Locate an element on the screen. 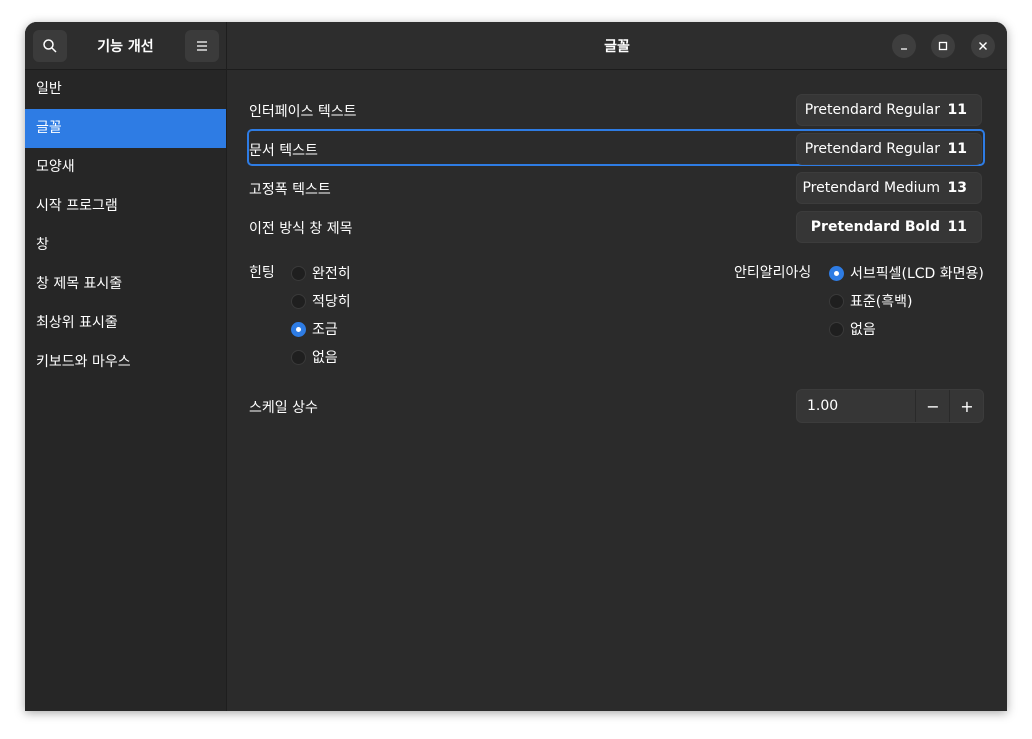 The width and height of the screenshot is (1032, 739). interface-text-font-button: Pretendard Regular 11 is located at coordinates (889, 110).